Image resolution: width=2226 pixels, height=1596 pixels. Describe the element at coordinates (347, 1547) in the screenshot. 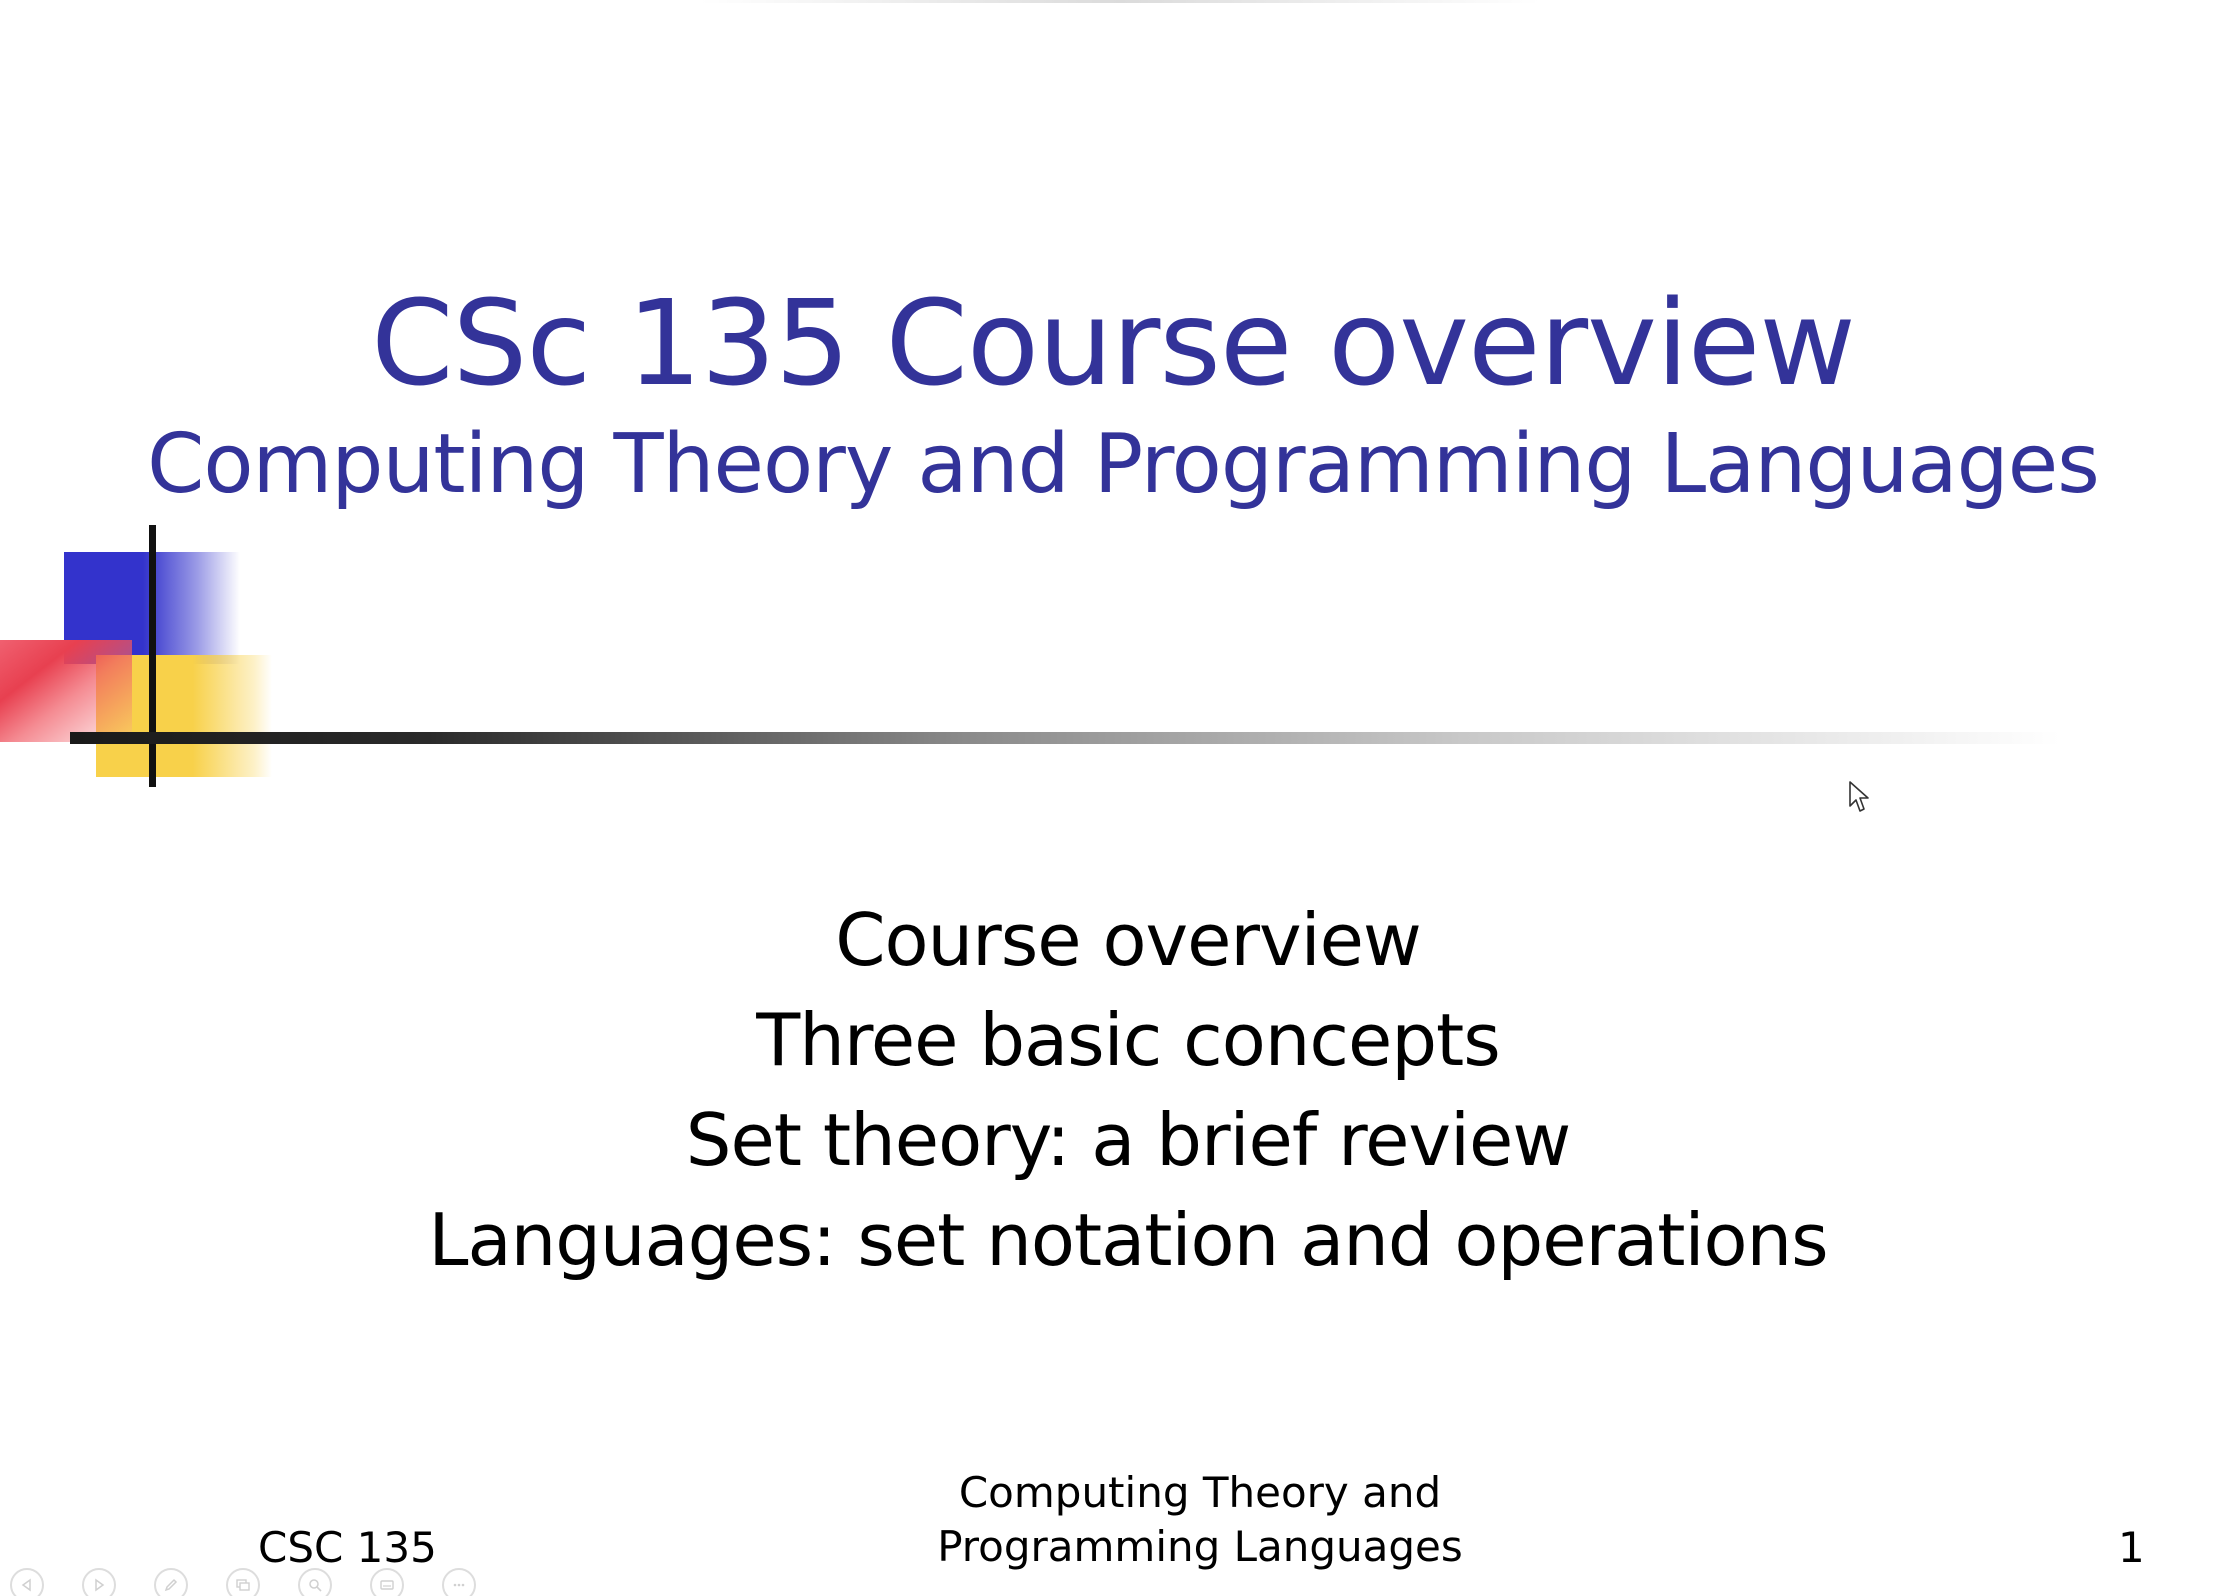

I see `footer-course-code: CSC 135` at that location.